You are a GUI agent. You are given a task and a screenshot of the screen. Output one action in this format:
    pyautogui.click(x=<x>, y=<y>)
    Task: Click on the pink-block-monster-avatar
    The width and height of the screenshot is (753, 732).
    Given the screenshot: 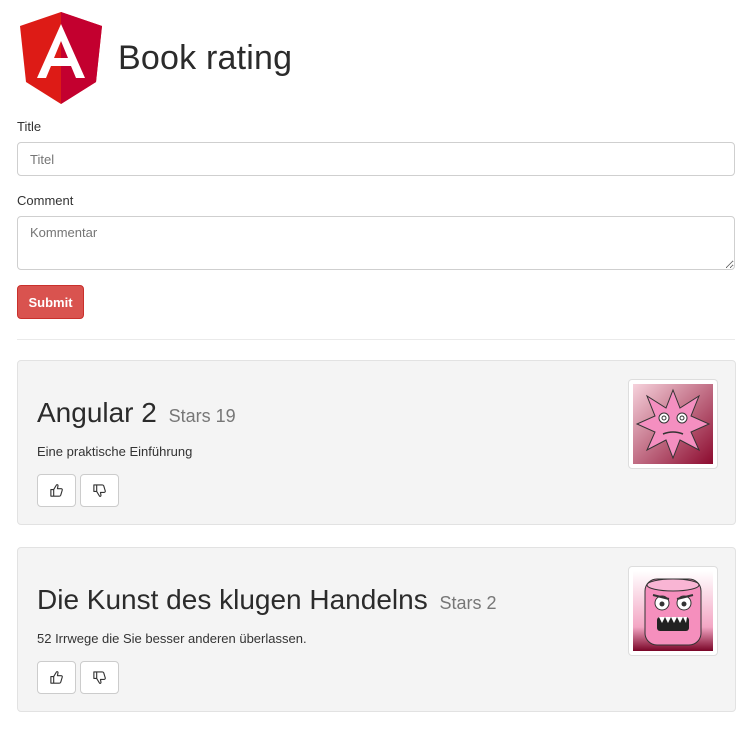 What is the action you would take?
    pyautogui.click(x=673, y=611)
    